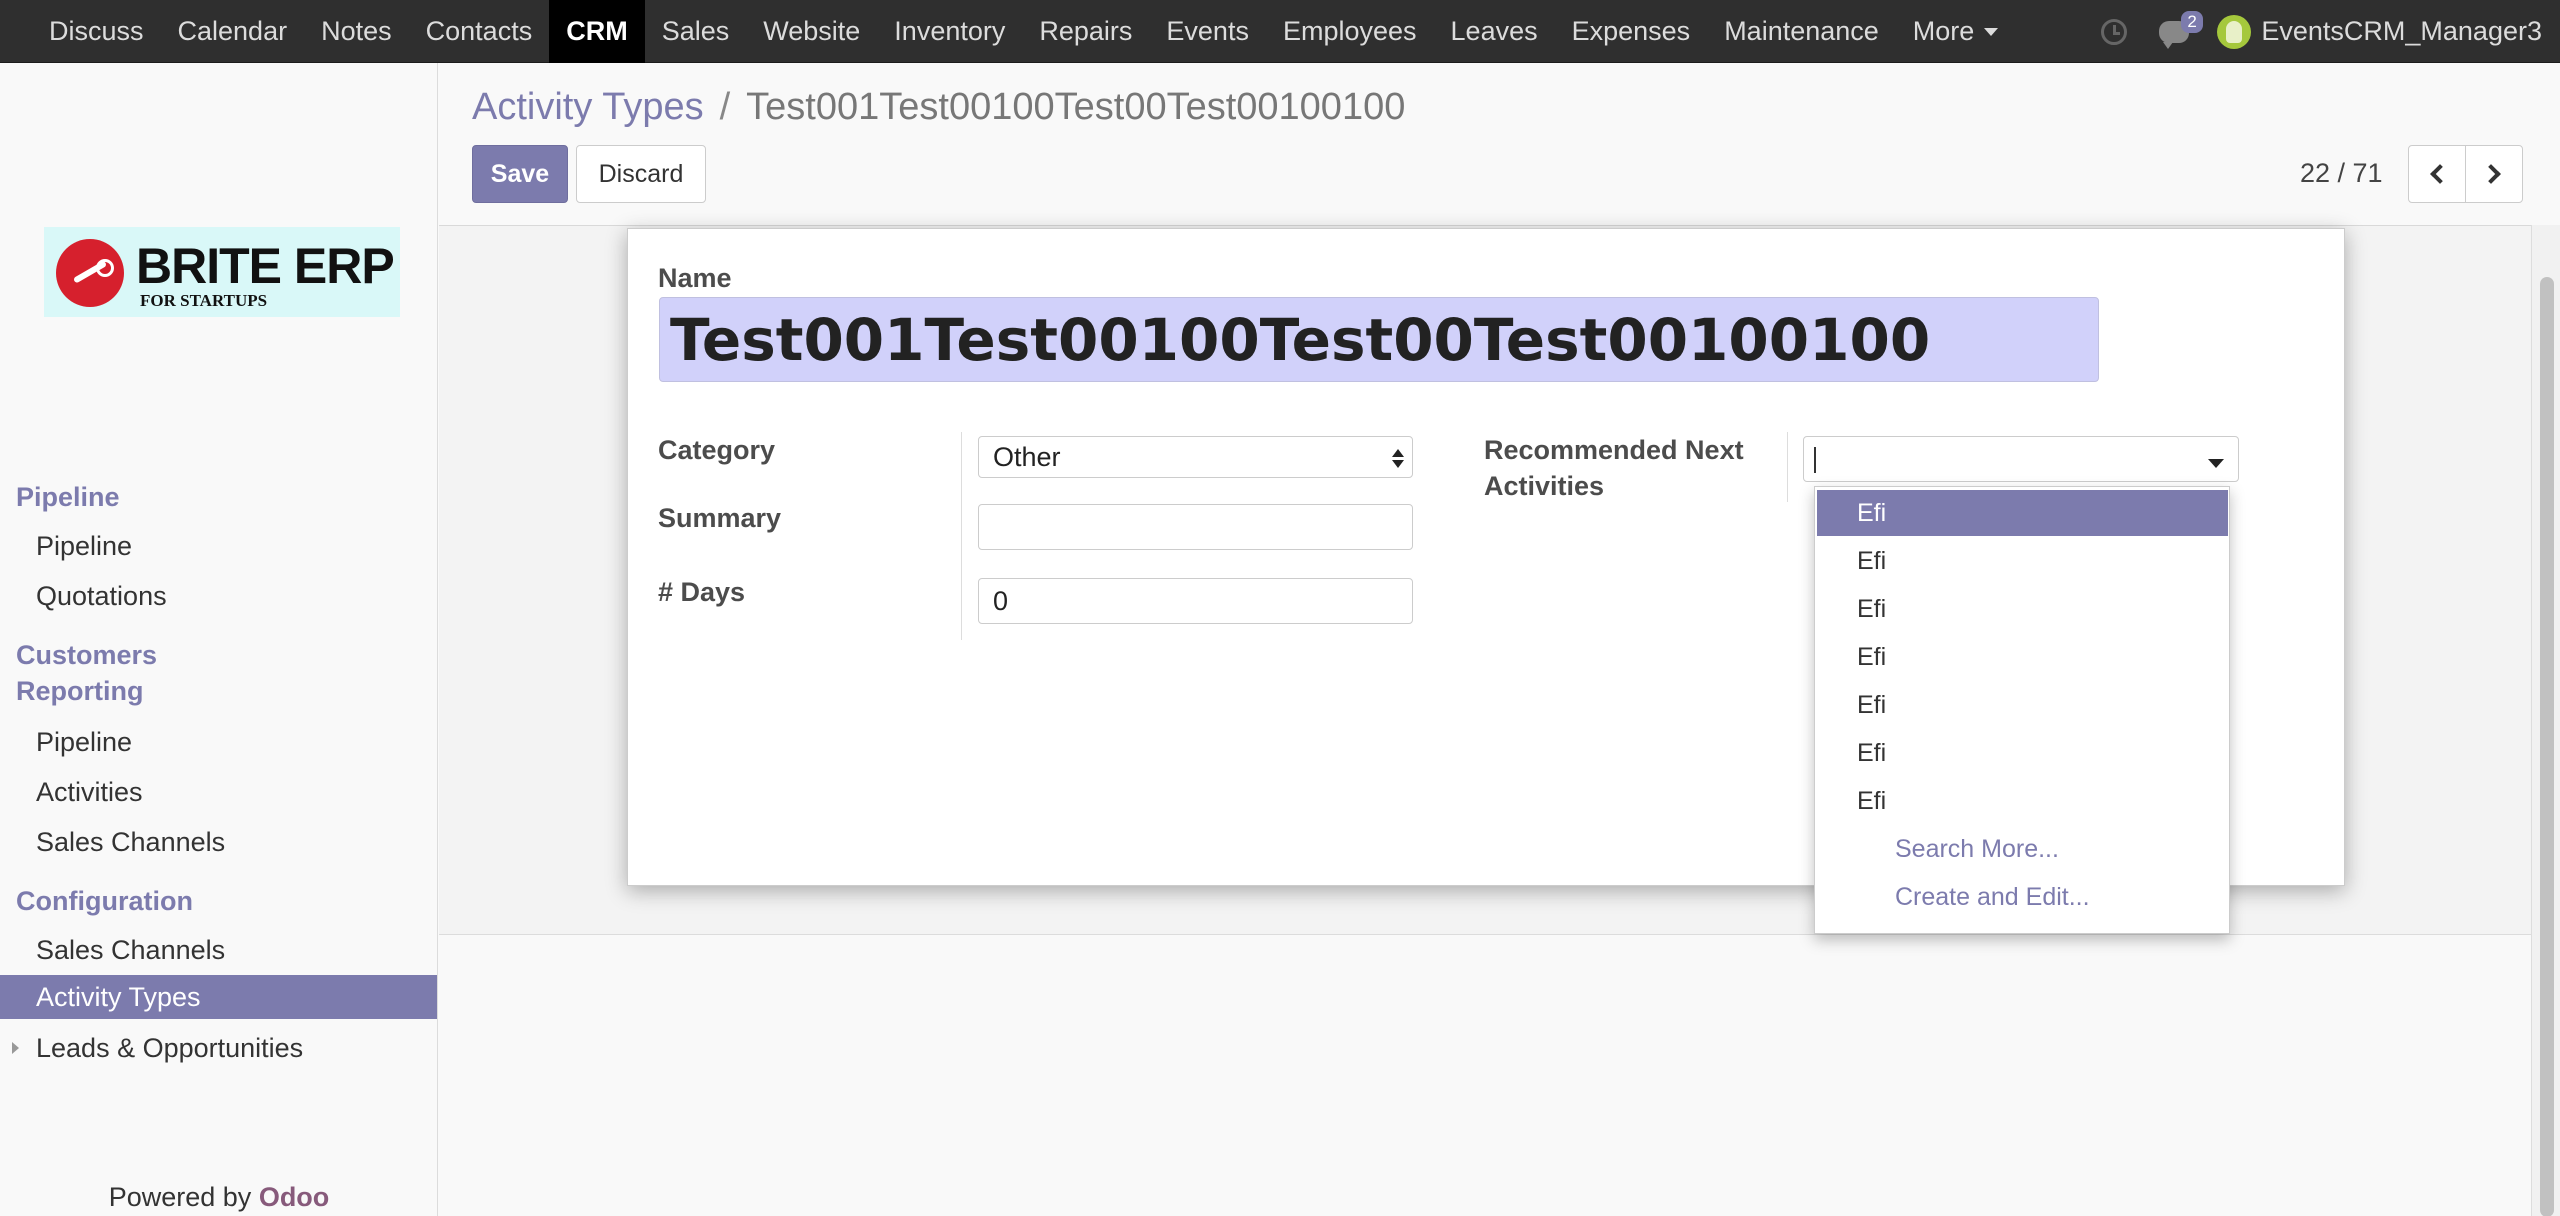 The image size is (2560, 1216). I want to click on menu-contacts: Contacts, so click(479, 31).